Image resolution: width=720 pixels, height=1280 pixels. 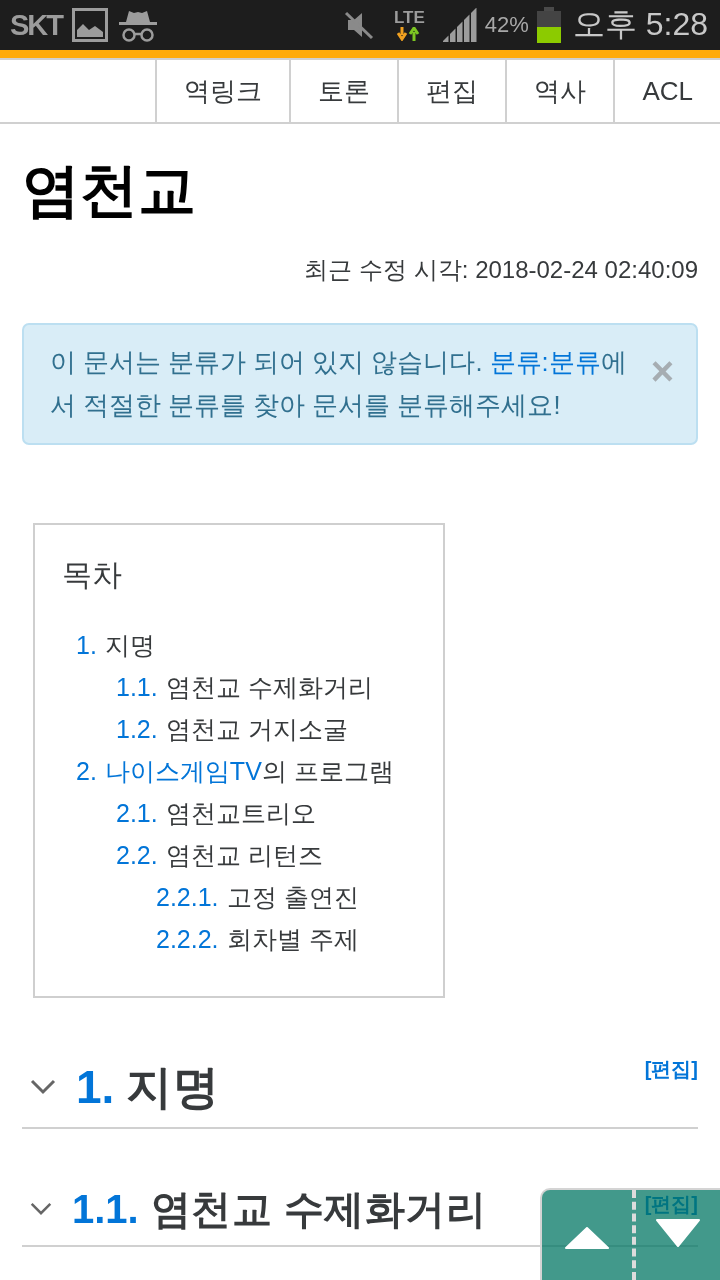 I want to click on down-triangle-icon, so click(x=678, y=1233).